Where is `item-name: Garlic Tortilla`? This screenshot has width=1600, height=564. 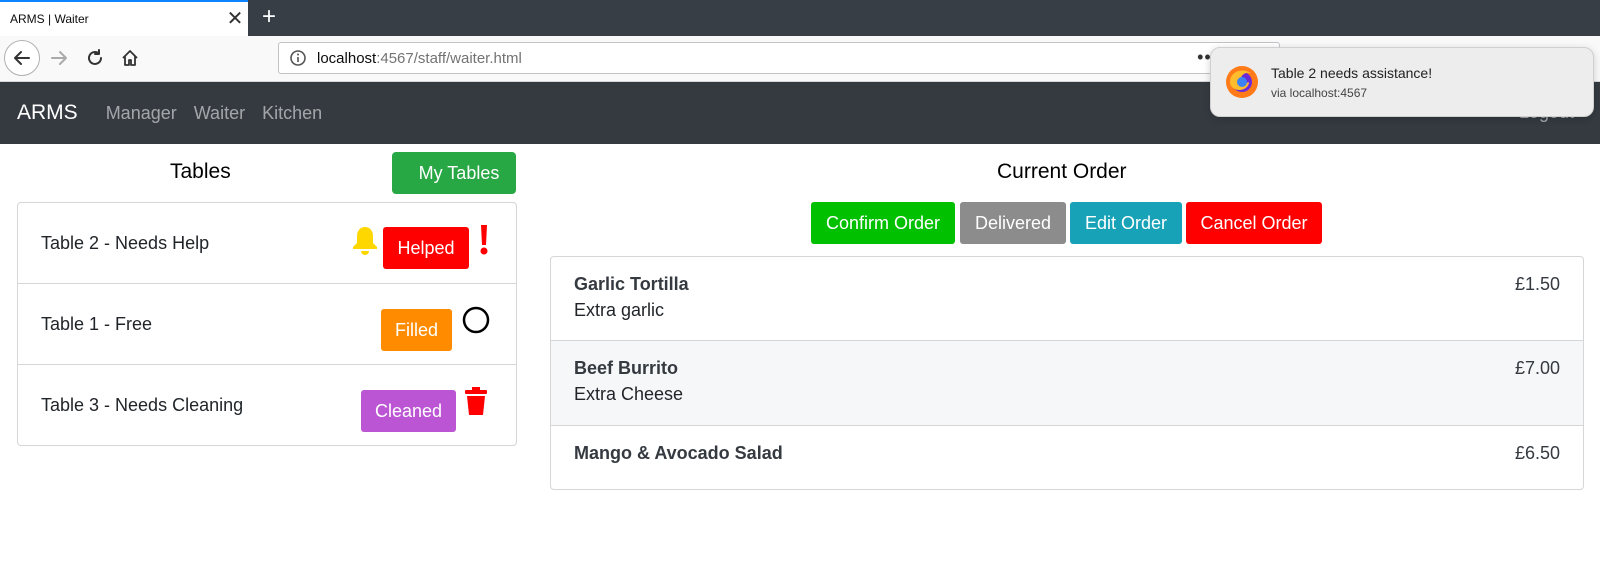 item-name: Garlic Tortilla is located at coordinates (631, 284).